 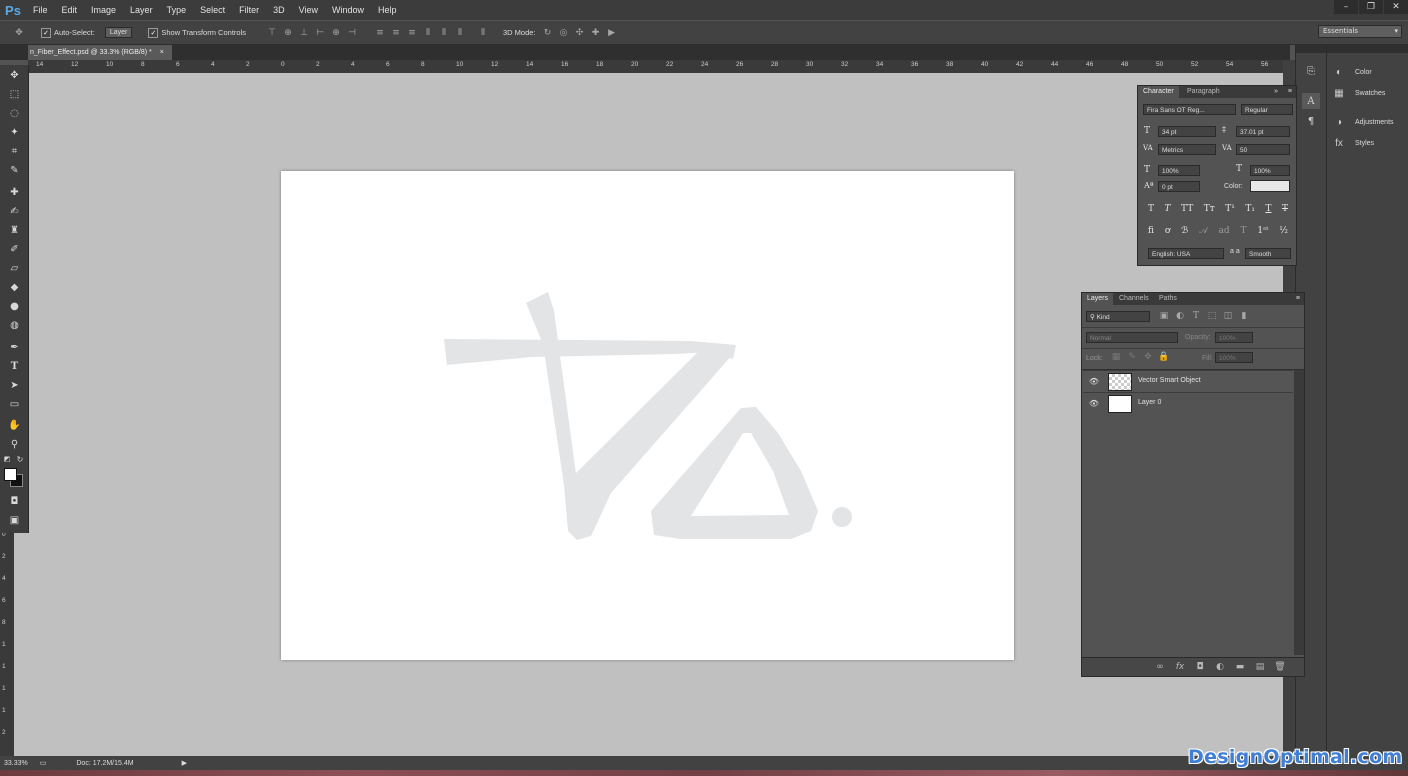 I want to click on layers-scrollbar, so click(x=1299, y=512).